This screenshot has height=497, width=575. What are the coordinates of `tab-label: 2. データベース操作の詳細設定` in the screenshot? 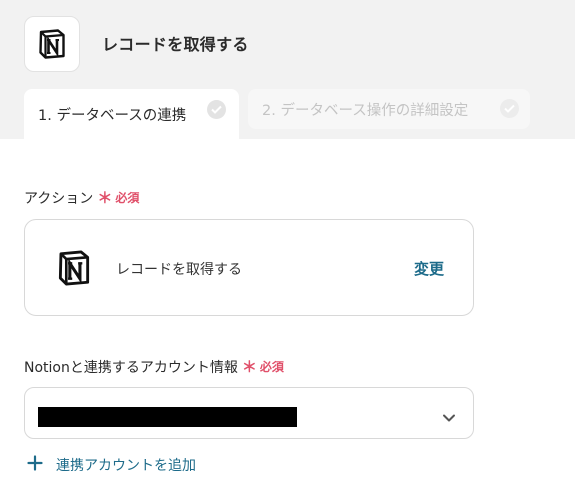 It's located at (365, 110).